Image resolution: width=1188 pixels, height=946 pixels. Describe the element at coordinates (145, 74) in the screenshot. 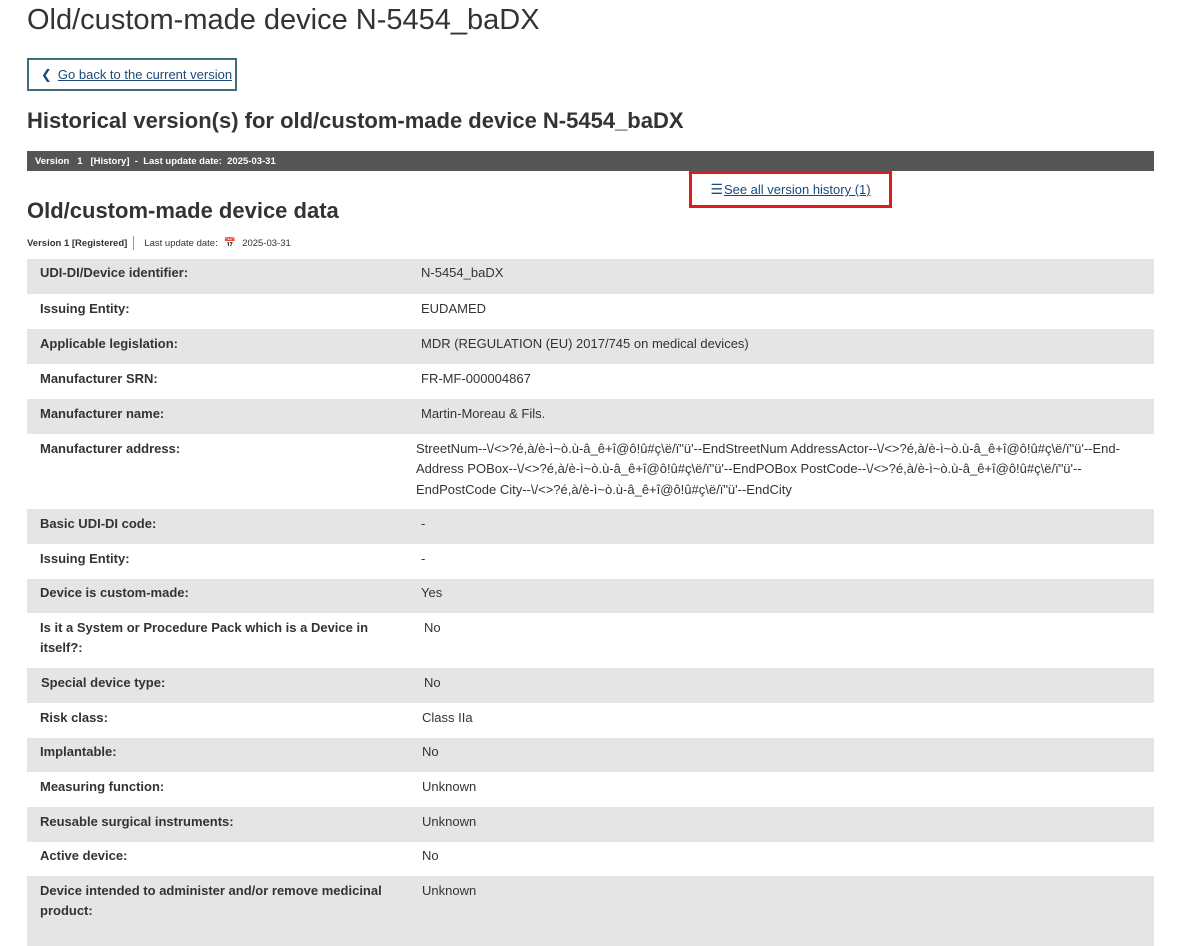

I see `back-button-label: Go back to the current version` at that location.